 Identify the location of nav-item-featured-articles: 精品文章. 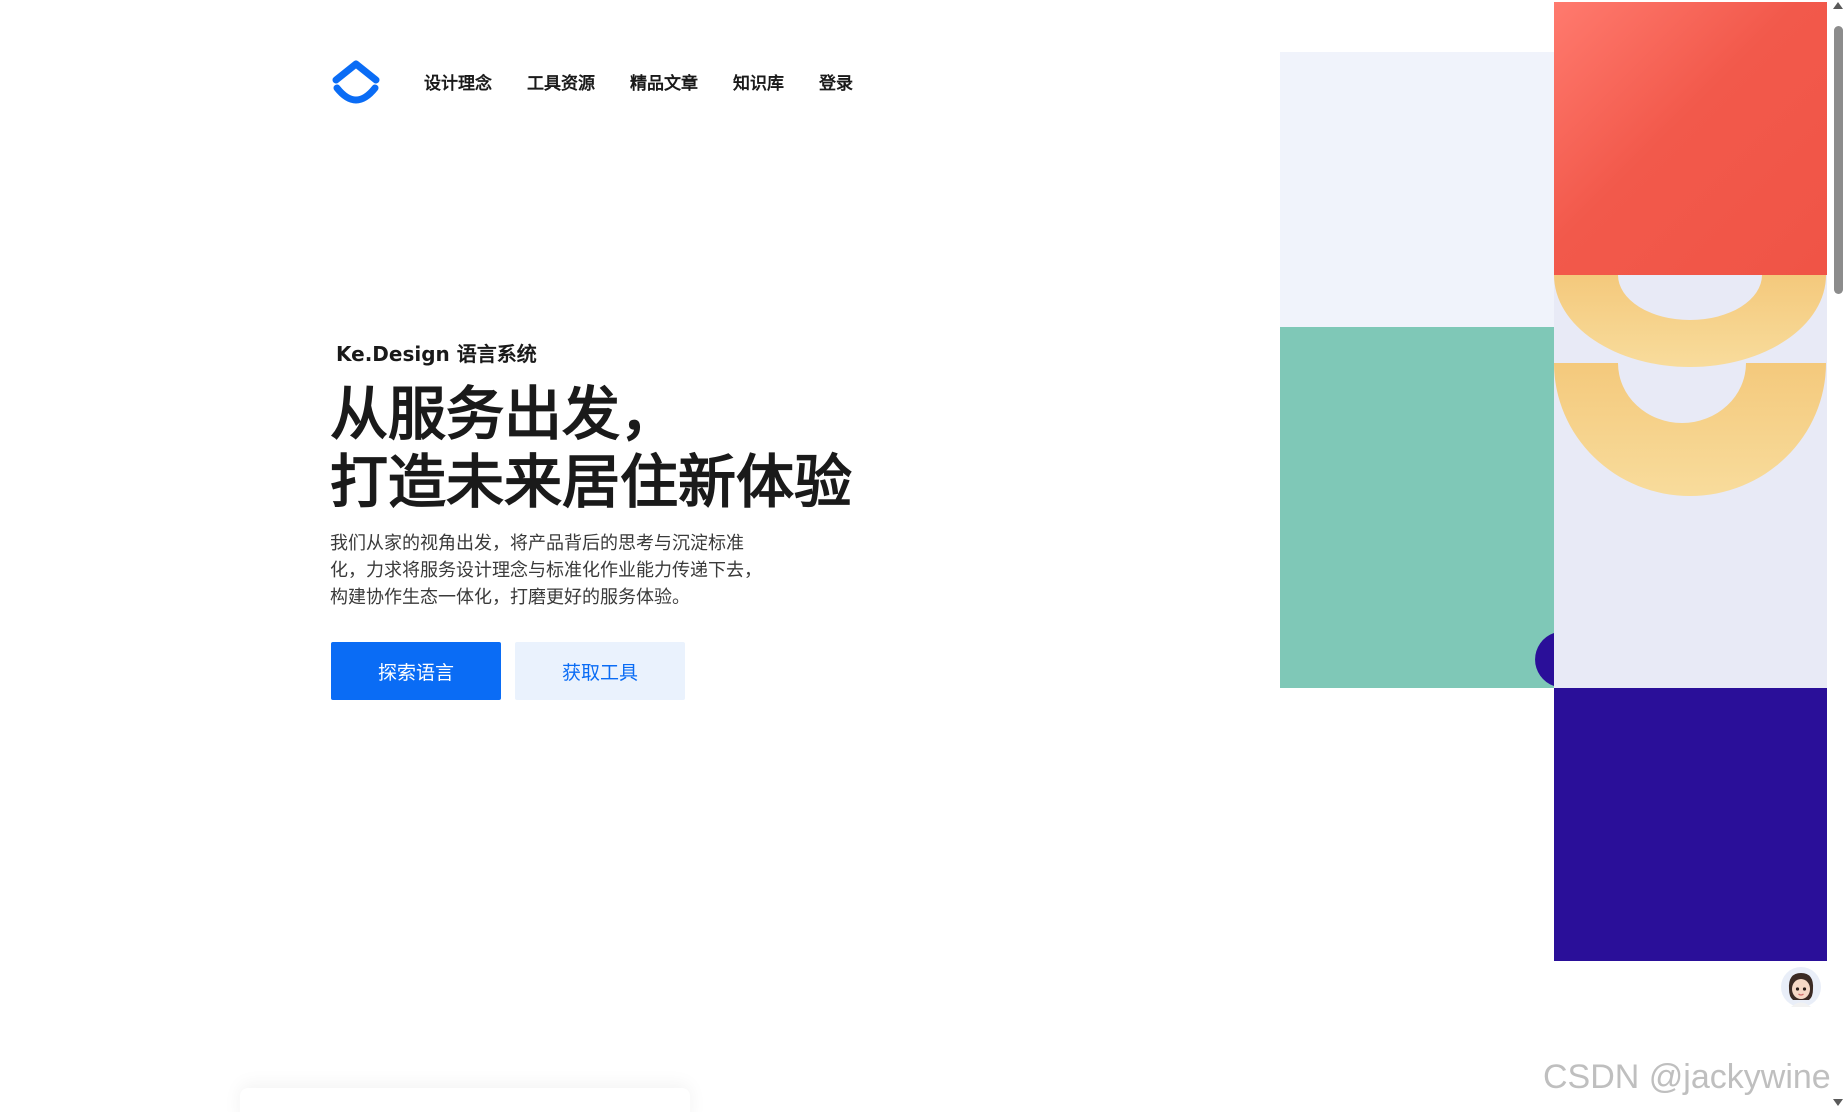
(664, 84).